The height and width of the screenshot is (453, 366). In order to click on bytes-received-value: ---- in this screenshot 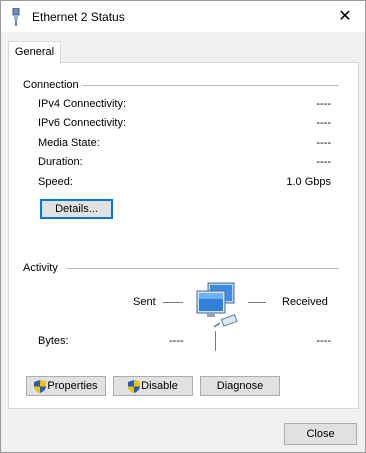, I will do `click(323, 341)`.